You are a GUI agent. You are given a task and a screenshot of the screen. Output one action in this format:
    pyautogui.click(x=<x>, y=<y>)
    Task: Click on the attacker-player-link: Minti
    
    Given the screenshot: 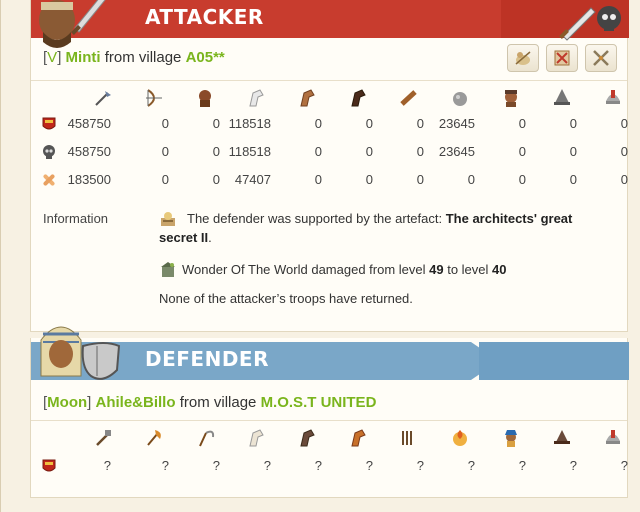 What is the action you would take?
    pyautogui.click(x=83, y=57)
    